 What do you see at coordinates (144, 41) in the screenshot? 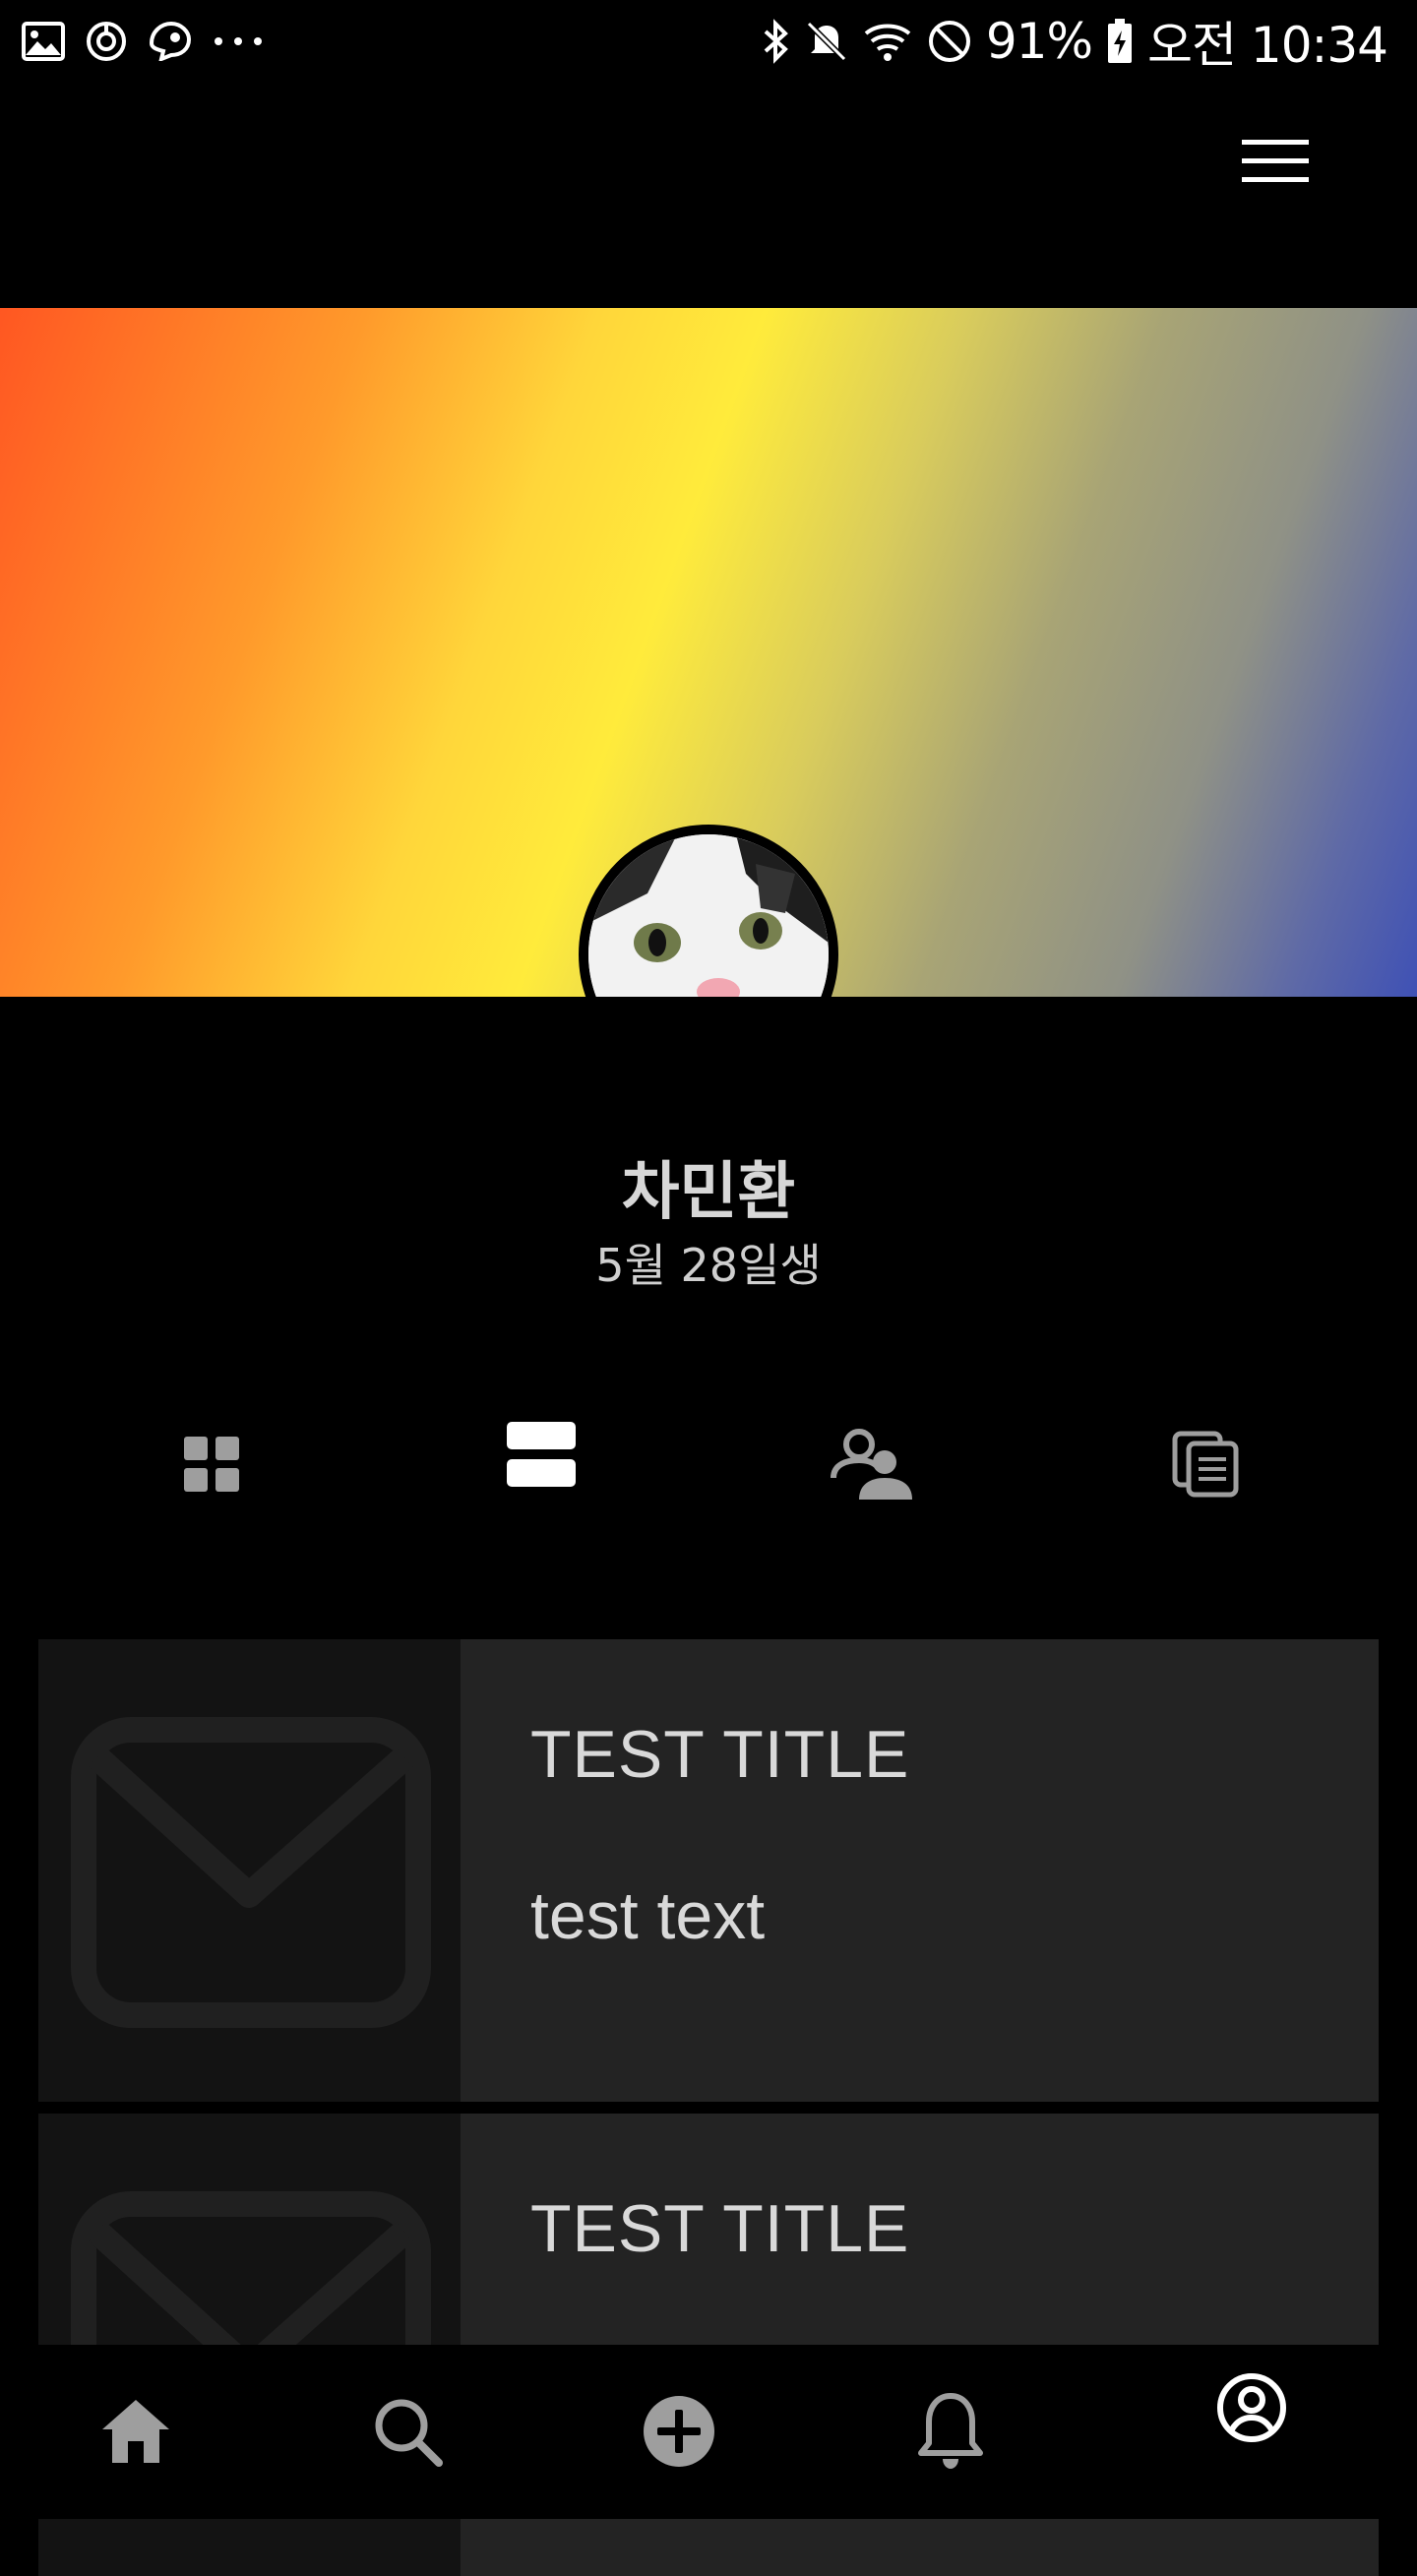
I see `notification-icons` at bounding box center [144, 41].